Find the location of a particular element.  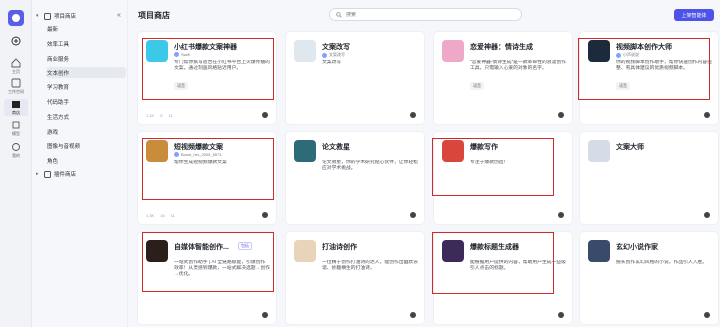

card-title: 小红书爆款文案神器 is located at coordinates (205, 47).